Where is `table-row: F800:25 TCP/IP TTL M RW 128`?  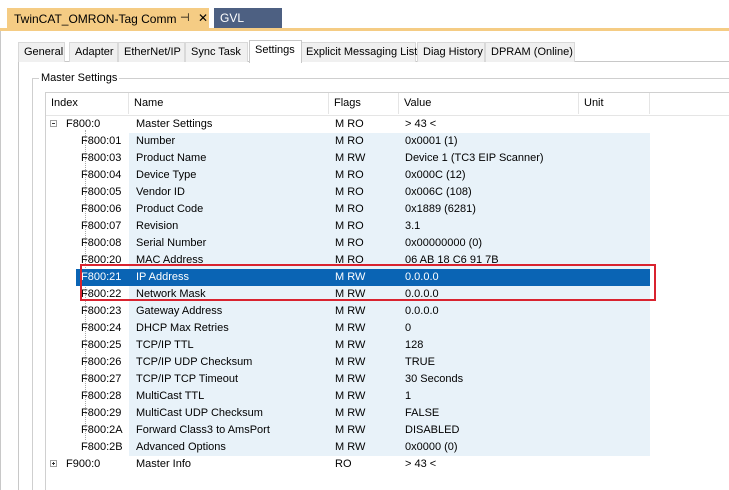 table-row: F800:25 TCP/IP TTL M RW 128 is located at coordinates (387, 345).